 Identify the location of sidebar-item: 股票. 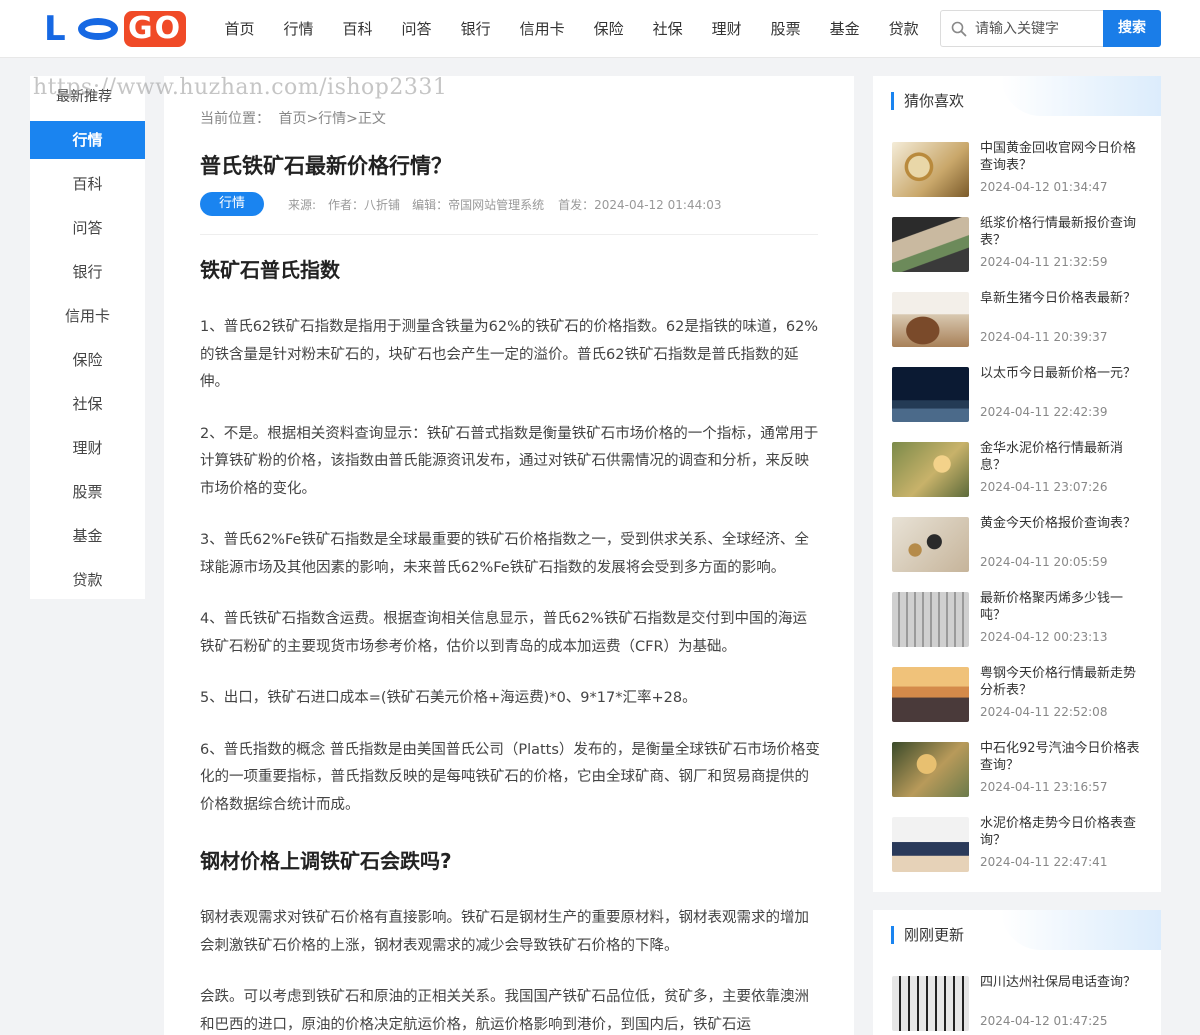
(87, 495).